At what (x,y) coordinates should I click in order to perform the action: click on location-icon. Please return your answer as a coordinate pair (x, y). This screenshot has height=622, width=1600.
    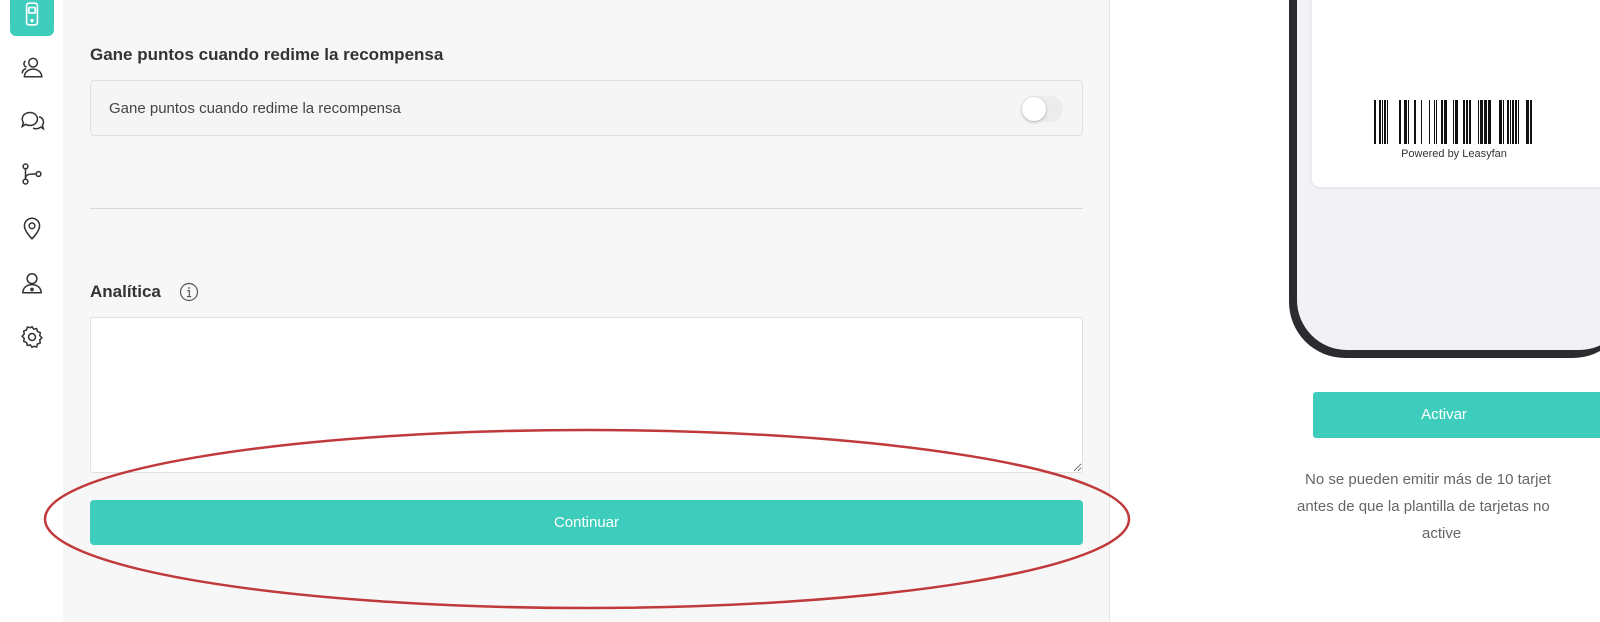
    Looking at the image, I should click on (32, 228).